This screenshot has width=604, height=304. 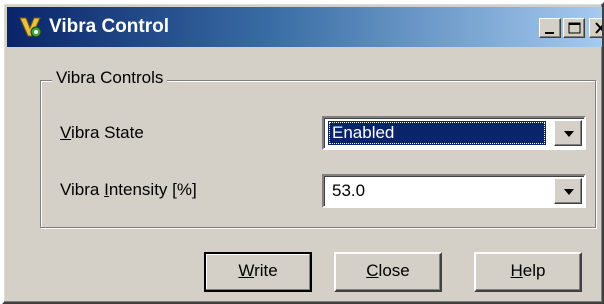 I want to click on vibra-state-select: Enabled, so click(x=454, y=133).